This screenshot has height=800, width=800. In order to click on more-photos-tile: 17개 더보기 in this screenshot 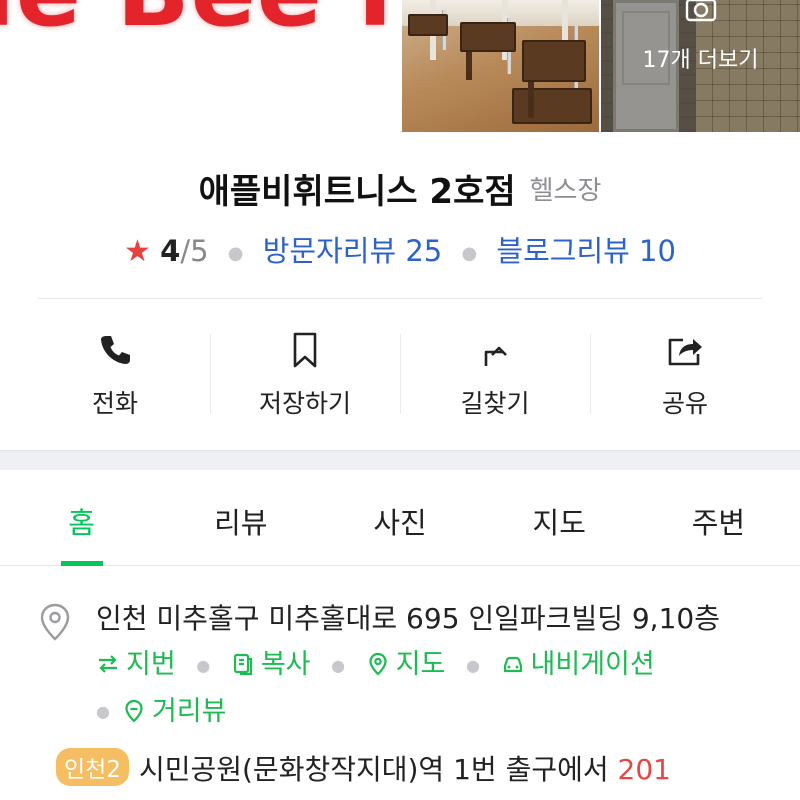, I will do `click(700, 66)`.